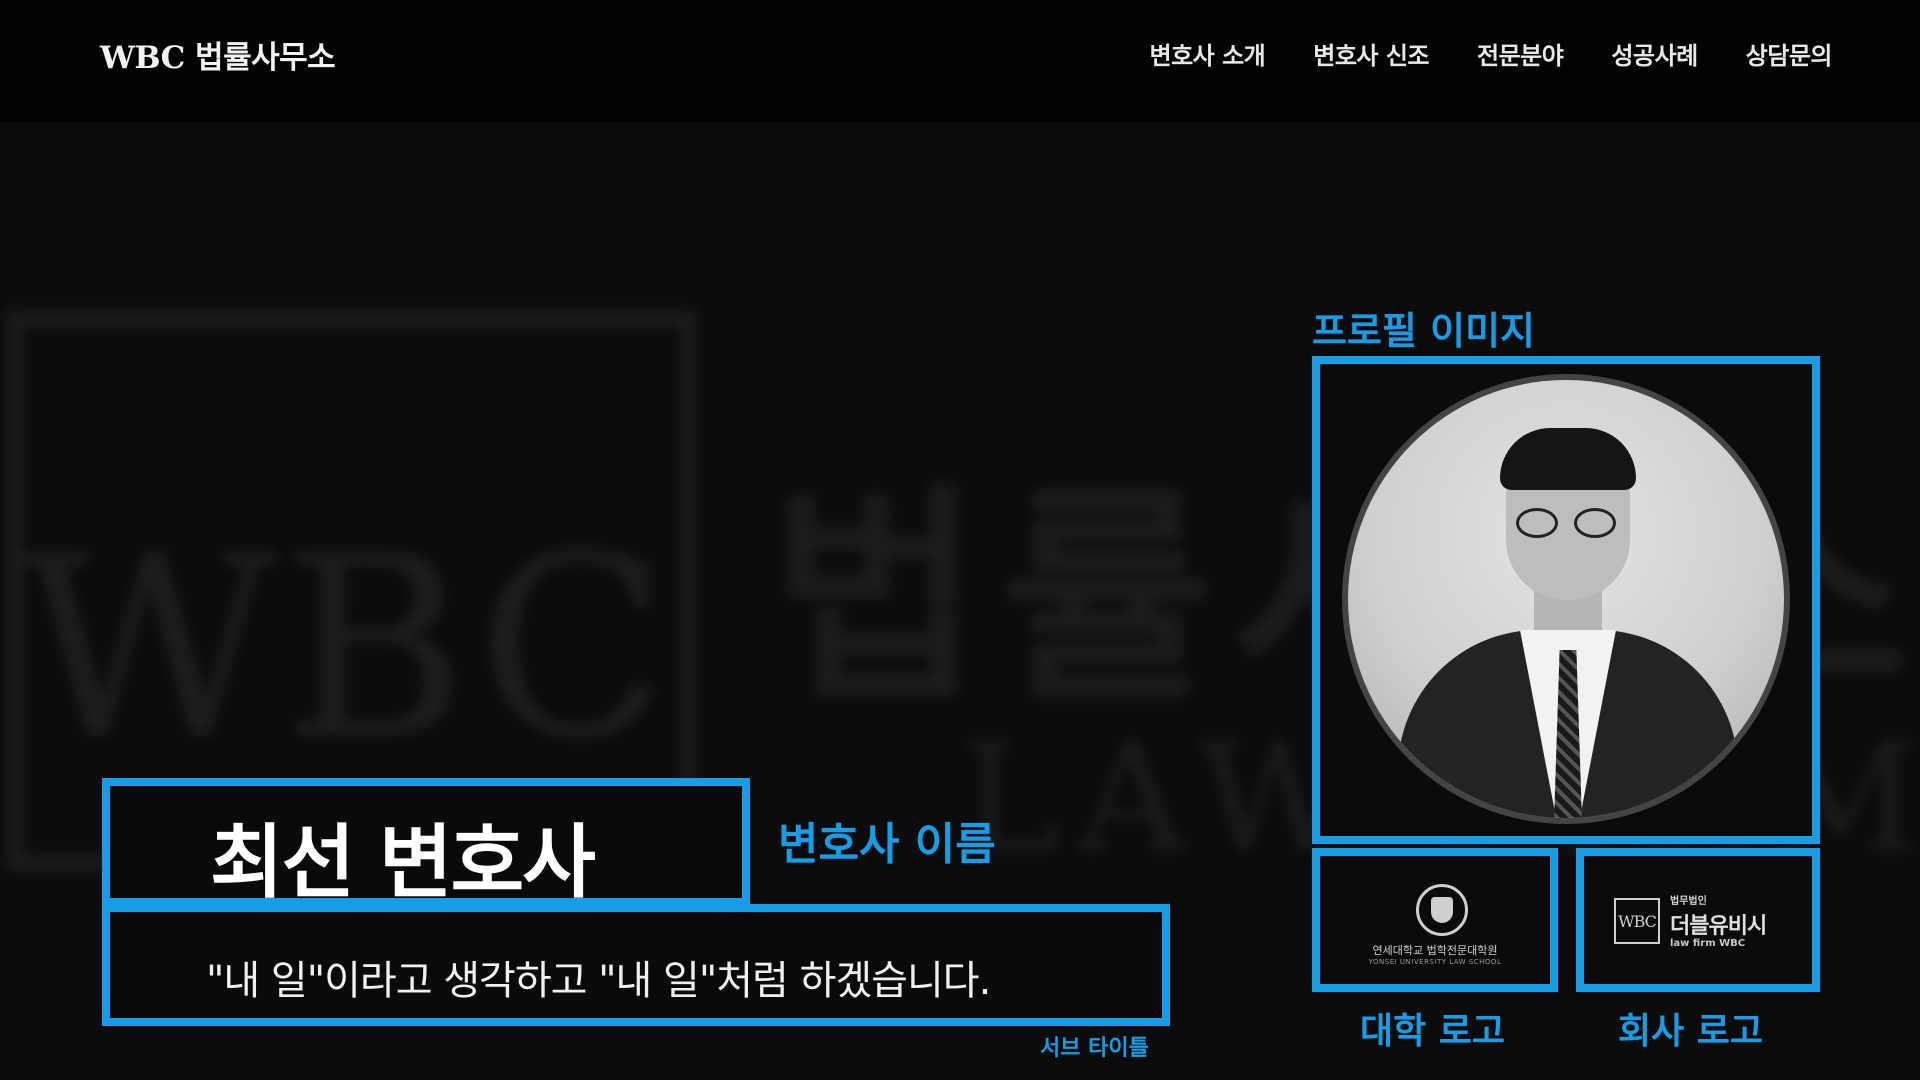 This screenshot has height=1080, width=1920. Describe the element at coordinates (1435, 962) in the screenshot. I see `university-english: YONSEI UNIVERSITY LAW SCHOOL` at that location.